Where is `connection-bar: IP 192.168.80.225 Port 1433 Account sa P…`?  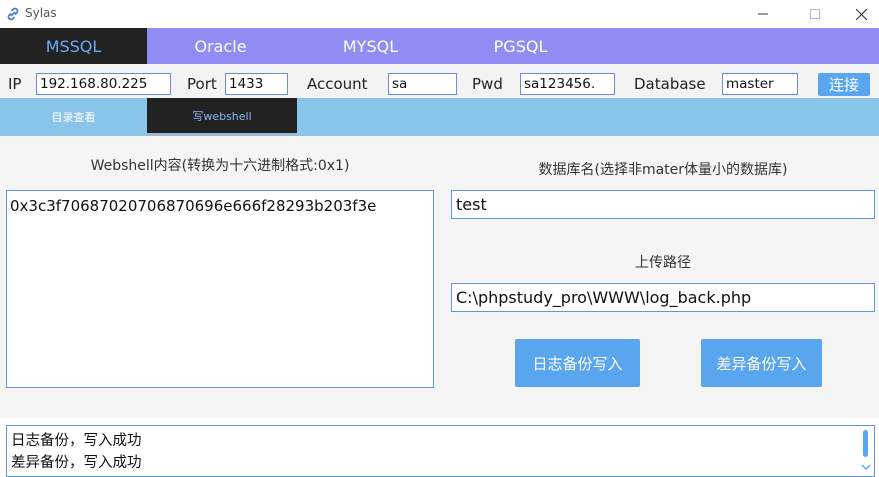
connection-bar: IP 192.168.80.225 Port 1433 Account sa P… is located at coordinates (439, 81).